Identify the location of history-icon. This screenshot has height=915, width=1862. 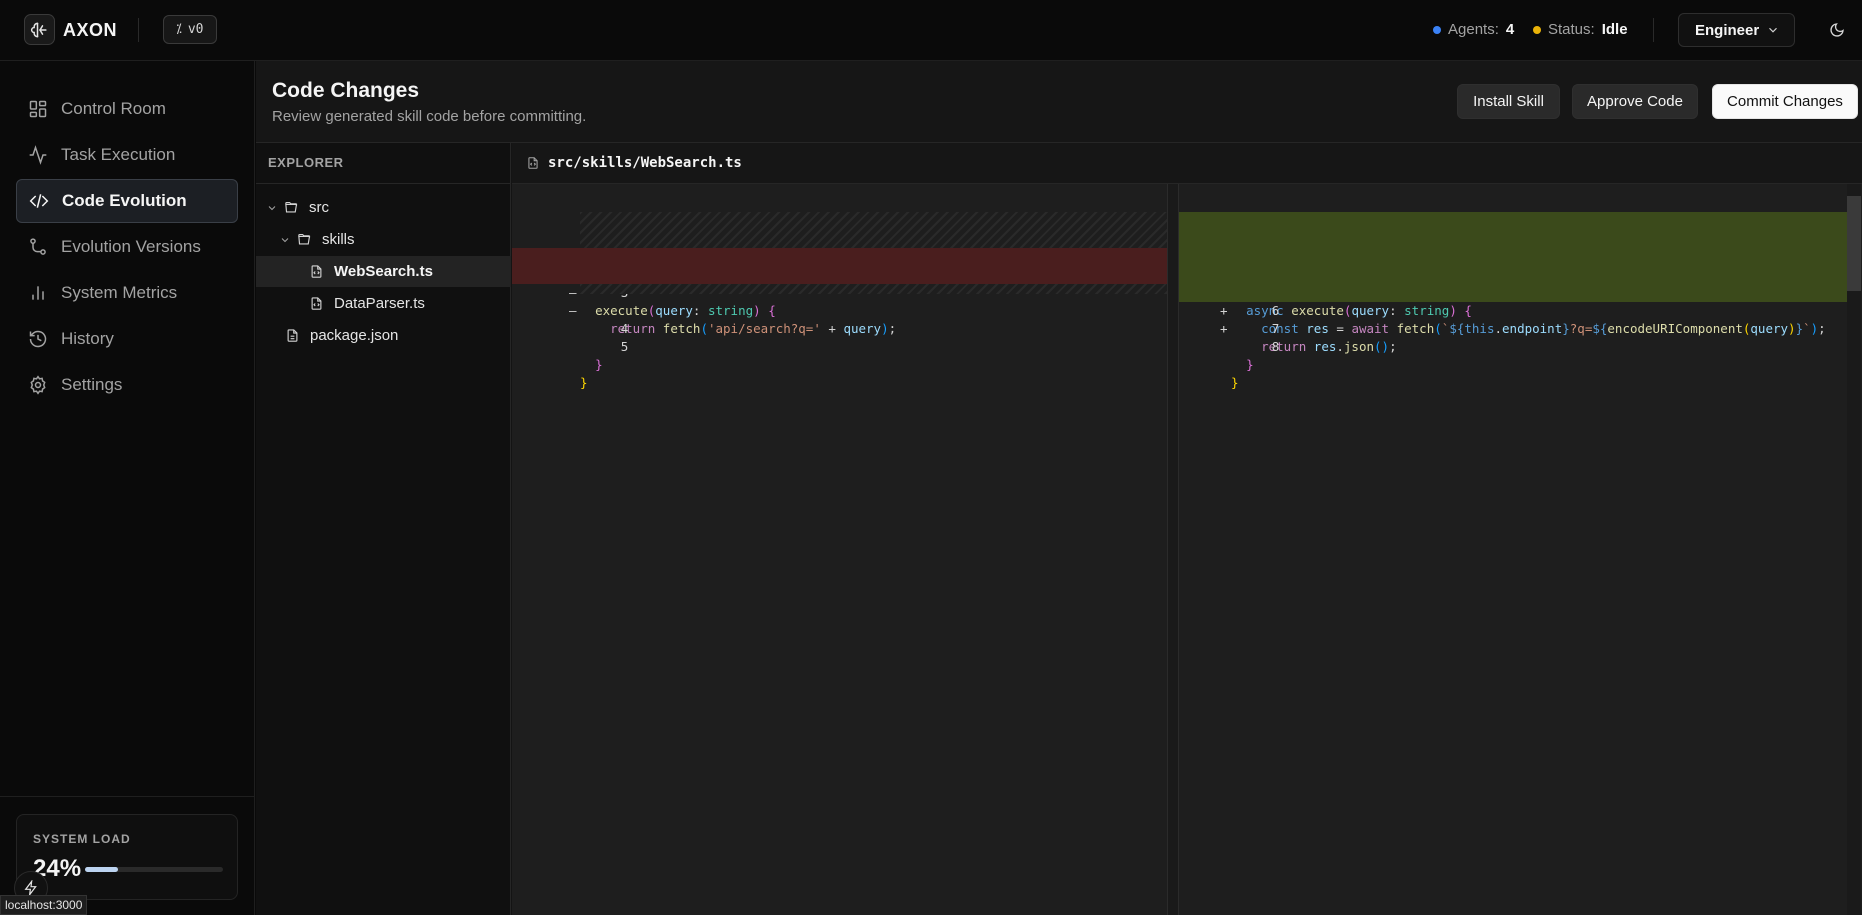
(38, 339).